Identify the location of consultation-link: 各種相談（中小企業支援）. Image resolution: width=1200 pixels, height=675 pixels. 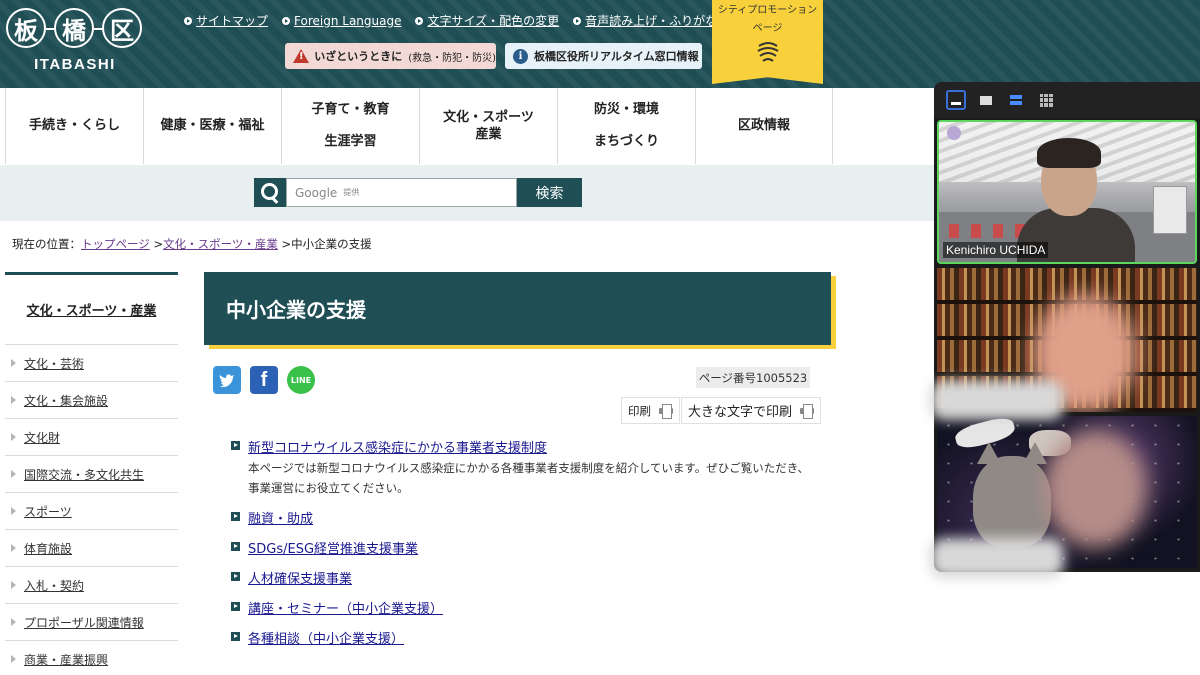
(326, 637).